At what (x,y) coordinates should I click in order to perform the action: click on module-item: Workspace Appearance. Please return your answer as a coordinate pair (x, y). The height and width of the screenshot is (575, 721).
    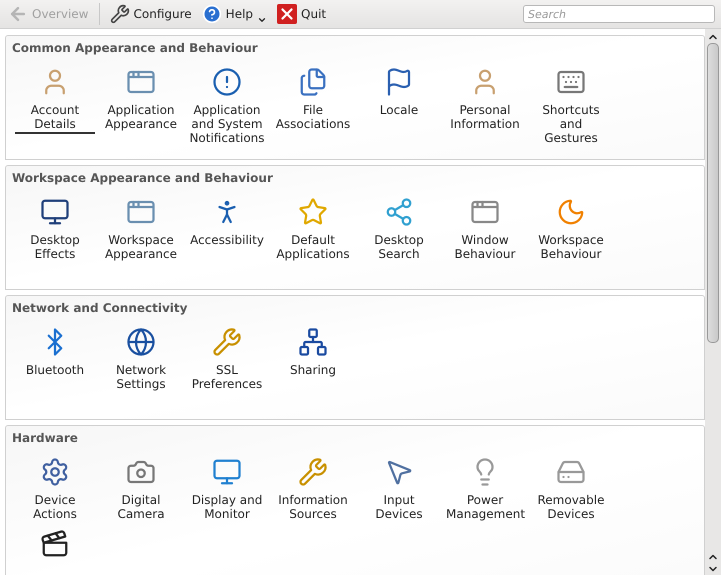
    Looking at the image, I should click on (141, 229).